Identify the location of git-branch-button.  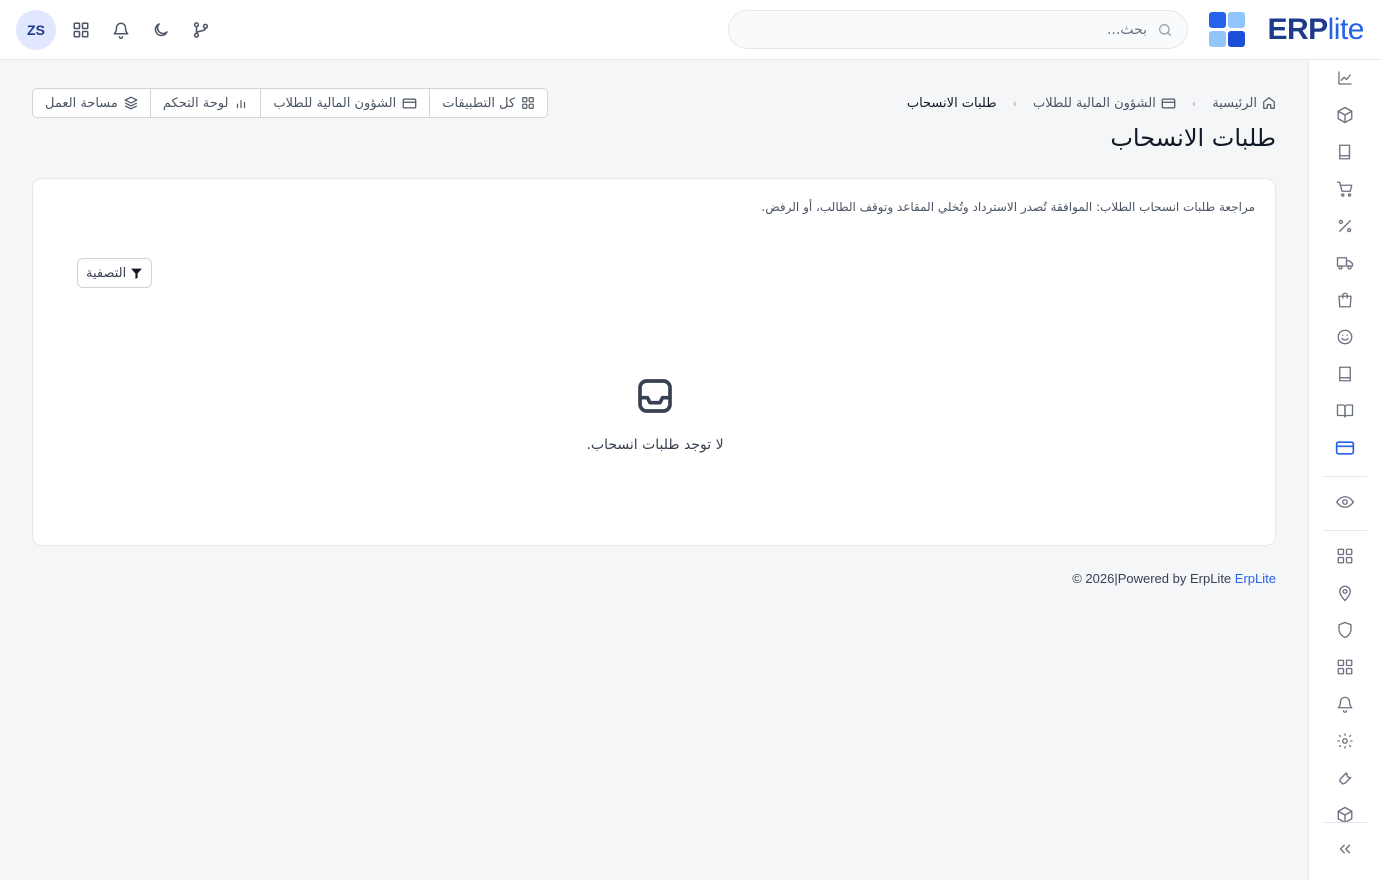
(201, 30).